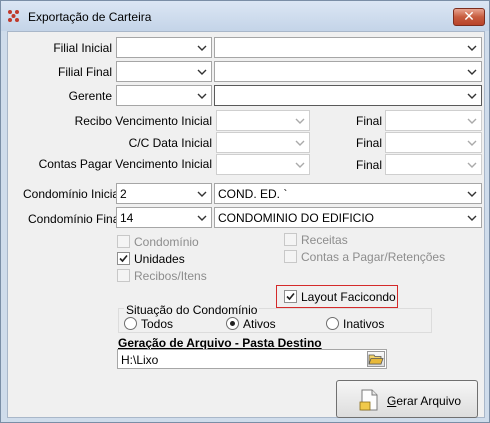  I want to click on window-title: Exportação de Carteira, so click(90, 17).